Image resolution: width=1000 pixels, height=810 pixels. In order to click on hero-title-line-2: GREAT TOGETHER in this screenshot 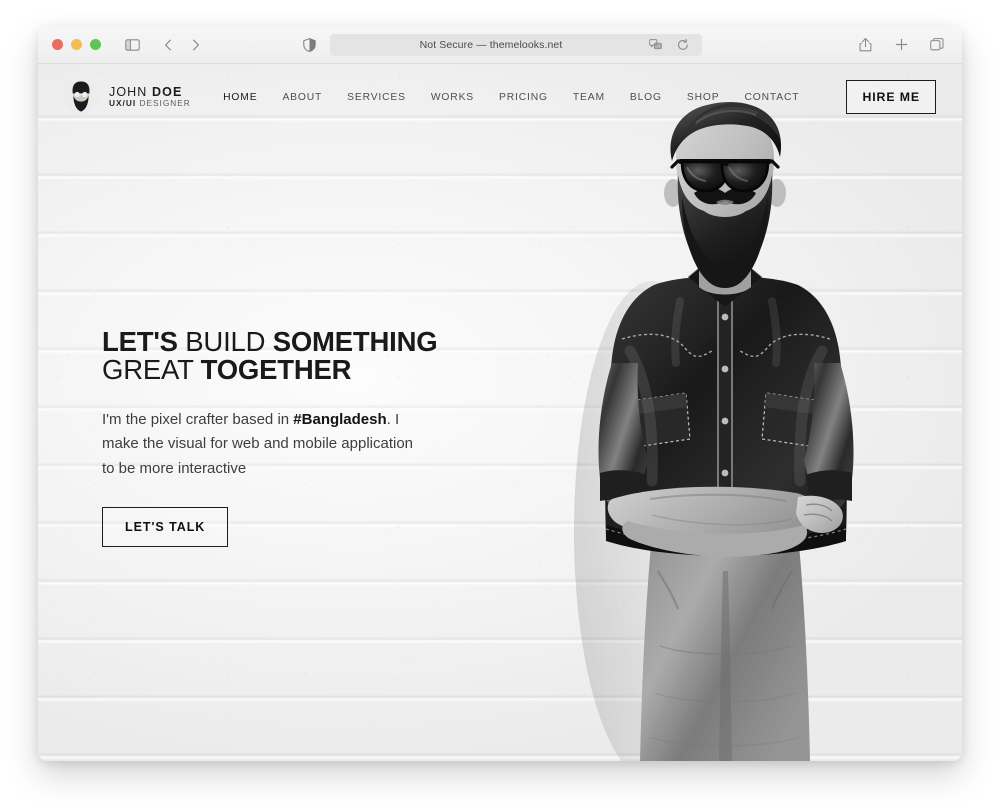, I will do `click(297, 370)`.